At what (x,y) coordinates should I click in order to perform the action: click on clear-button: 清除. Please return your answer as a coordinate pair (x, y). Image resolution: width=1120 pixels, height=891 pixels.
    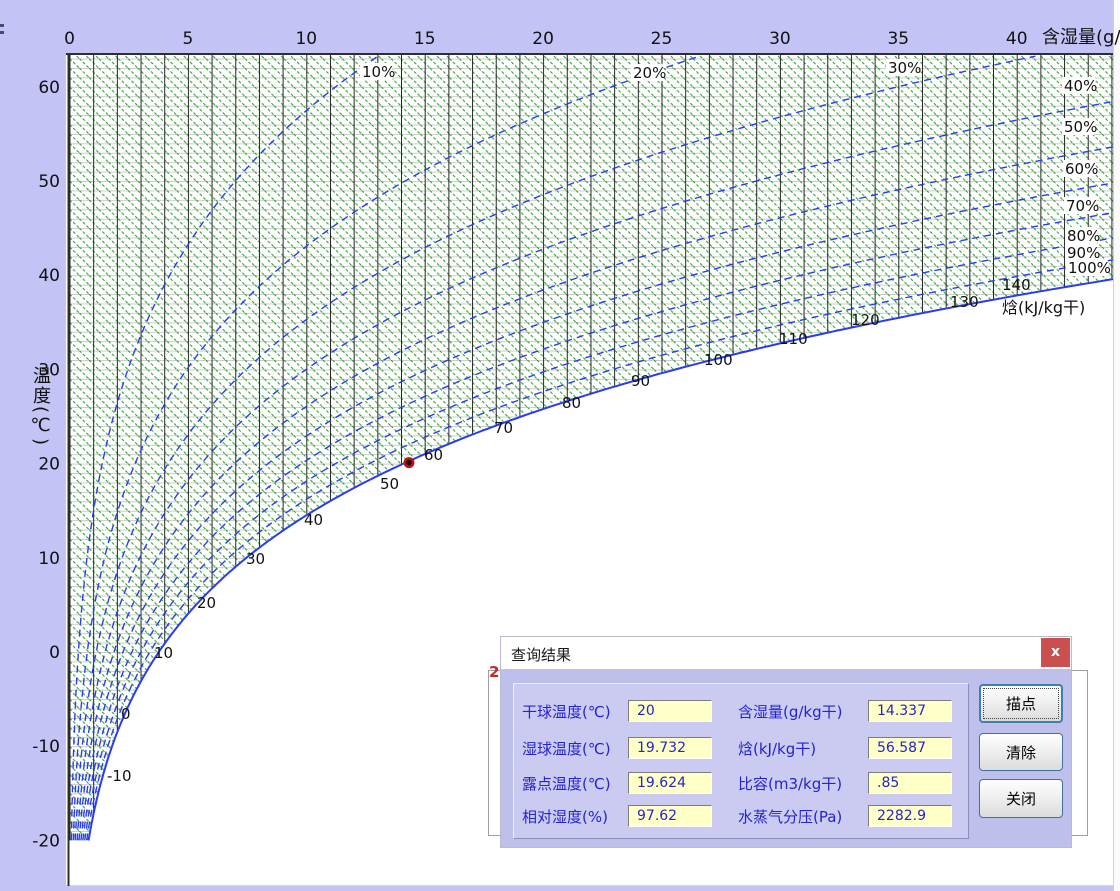
    Looking at the image, I should click on (1021, 752).